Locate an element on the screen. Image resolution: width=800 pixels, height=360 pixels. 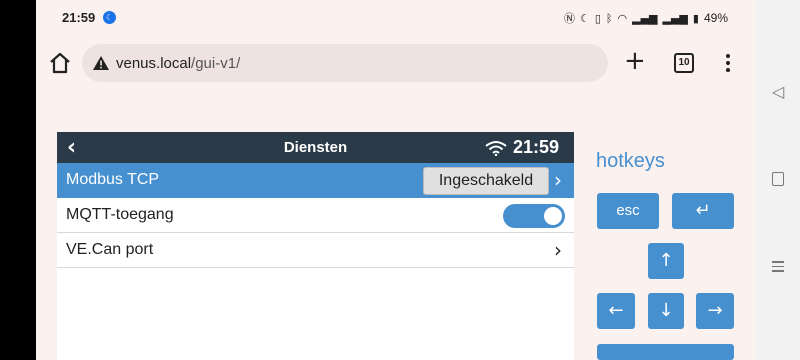
nfc-icon: Ⓝ is located at coordinates (569, 18).